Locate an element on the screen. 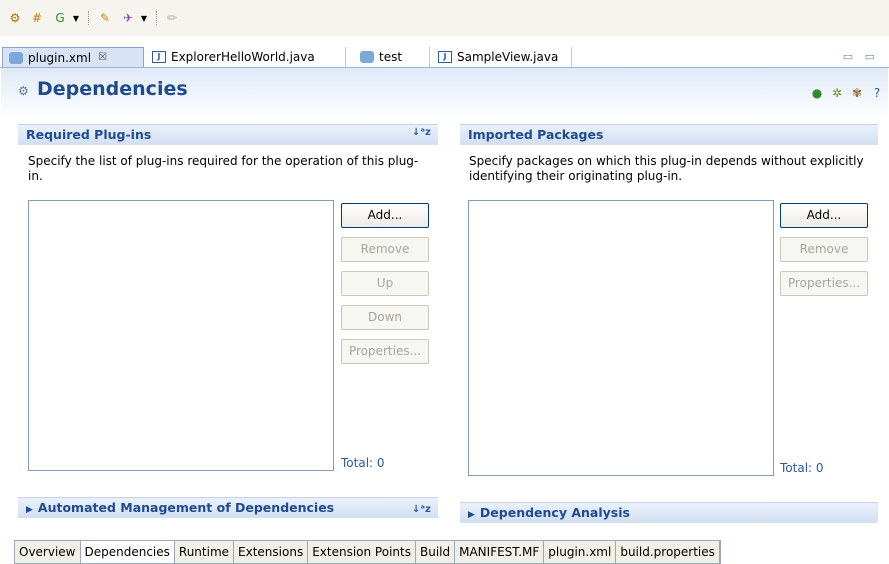 The image size is (889, 564). dependency-analysis-header: ▶ Dependency Analysis is located at coordinates (669, 512).